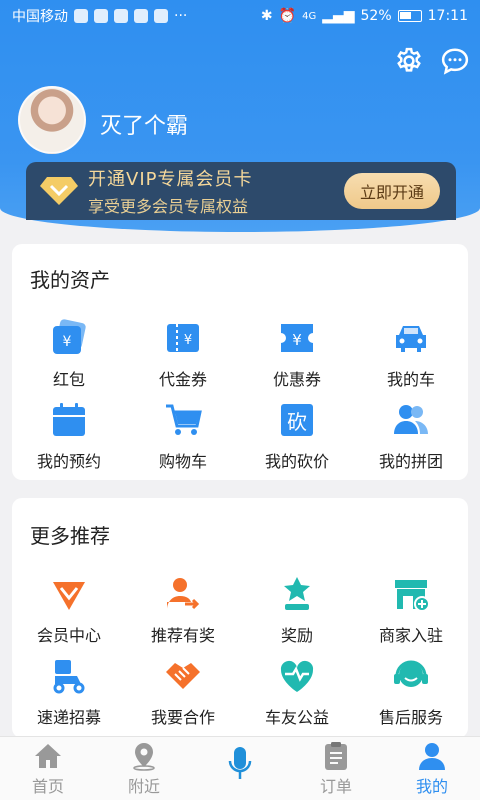 The image size is (480, 800). Describe the element at coordinates (68, 461) in the screenshot. I see `asset-label: 我的预约` at that location.